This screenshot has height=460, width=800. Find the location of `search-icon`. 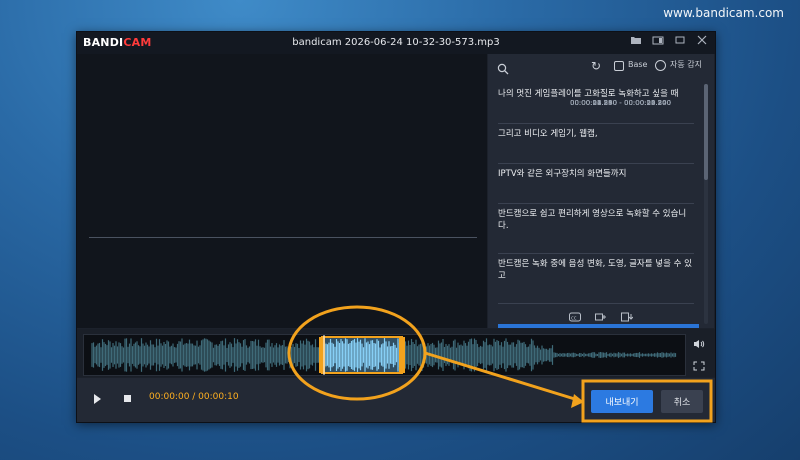

search-icon is located at coordinates (503, 67).